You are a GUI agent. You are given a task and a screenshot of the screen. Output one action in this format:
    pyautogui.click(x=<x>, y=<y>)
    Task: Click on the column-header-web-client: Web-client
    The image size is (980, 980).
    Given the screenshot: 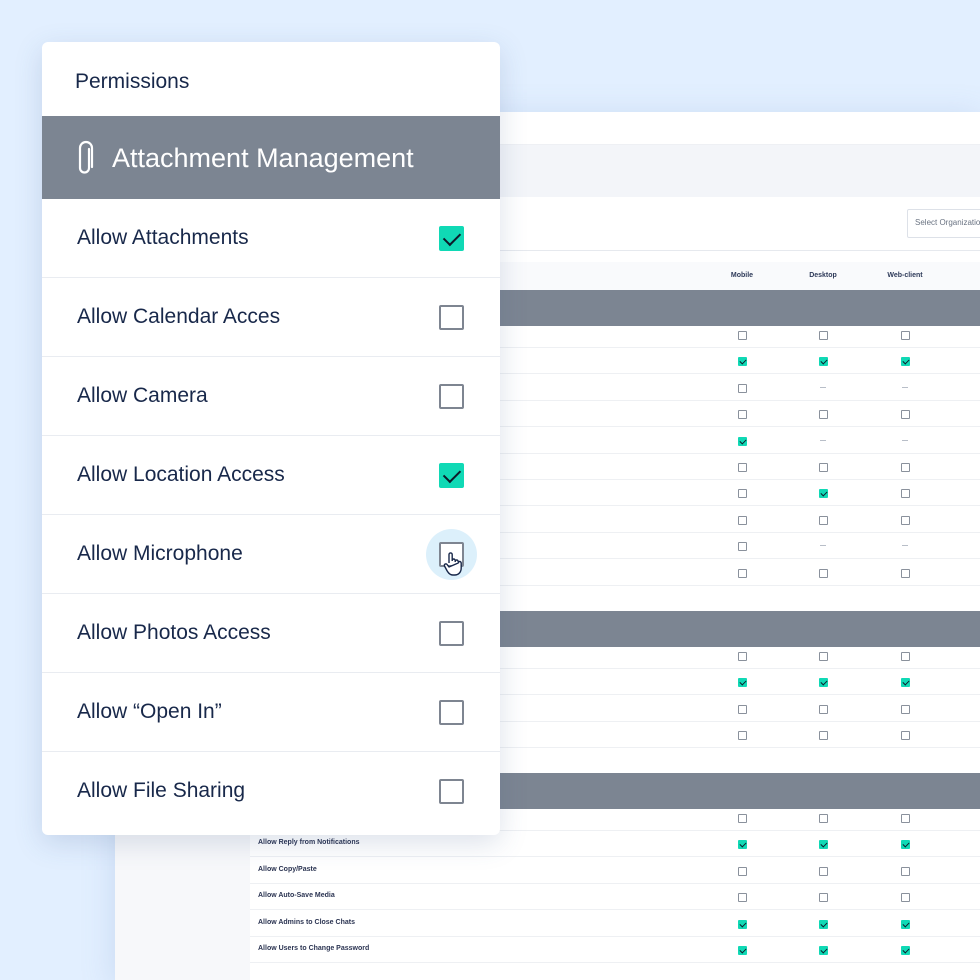 What is the action you would take?
    pyautogui.click(x=905, y=275)
    